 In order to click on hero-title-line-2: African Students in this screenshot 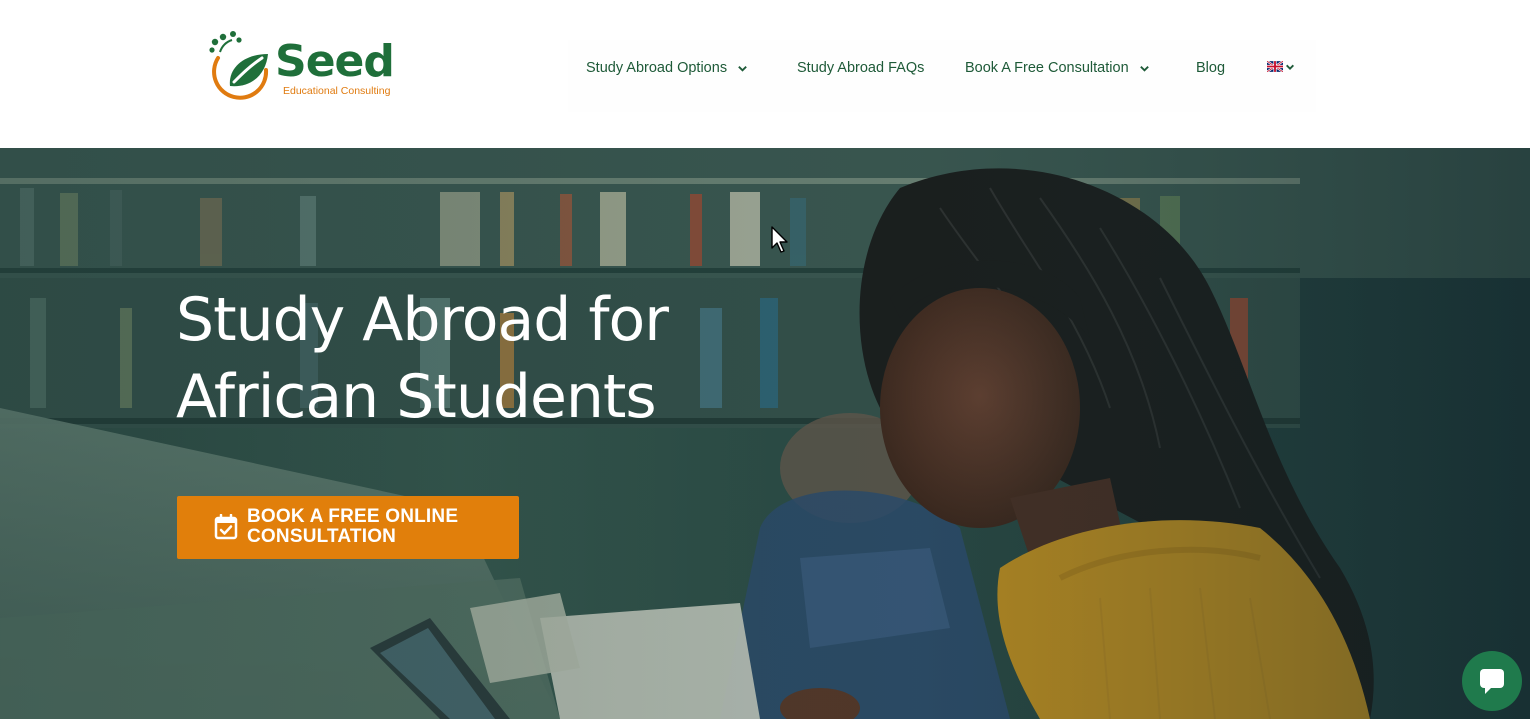, I will do `click(416, 397)`.